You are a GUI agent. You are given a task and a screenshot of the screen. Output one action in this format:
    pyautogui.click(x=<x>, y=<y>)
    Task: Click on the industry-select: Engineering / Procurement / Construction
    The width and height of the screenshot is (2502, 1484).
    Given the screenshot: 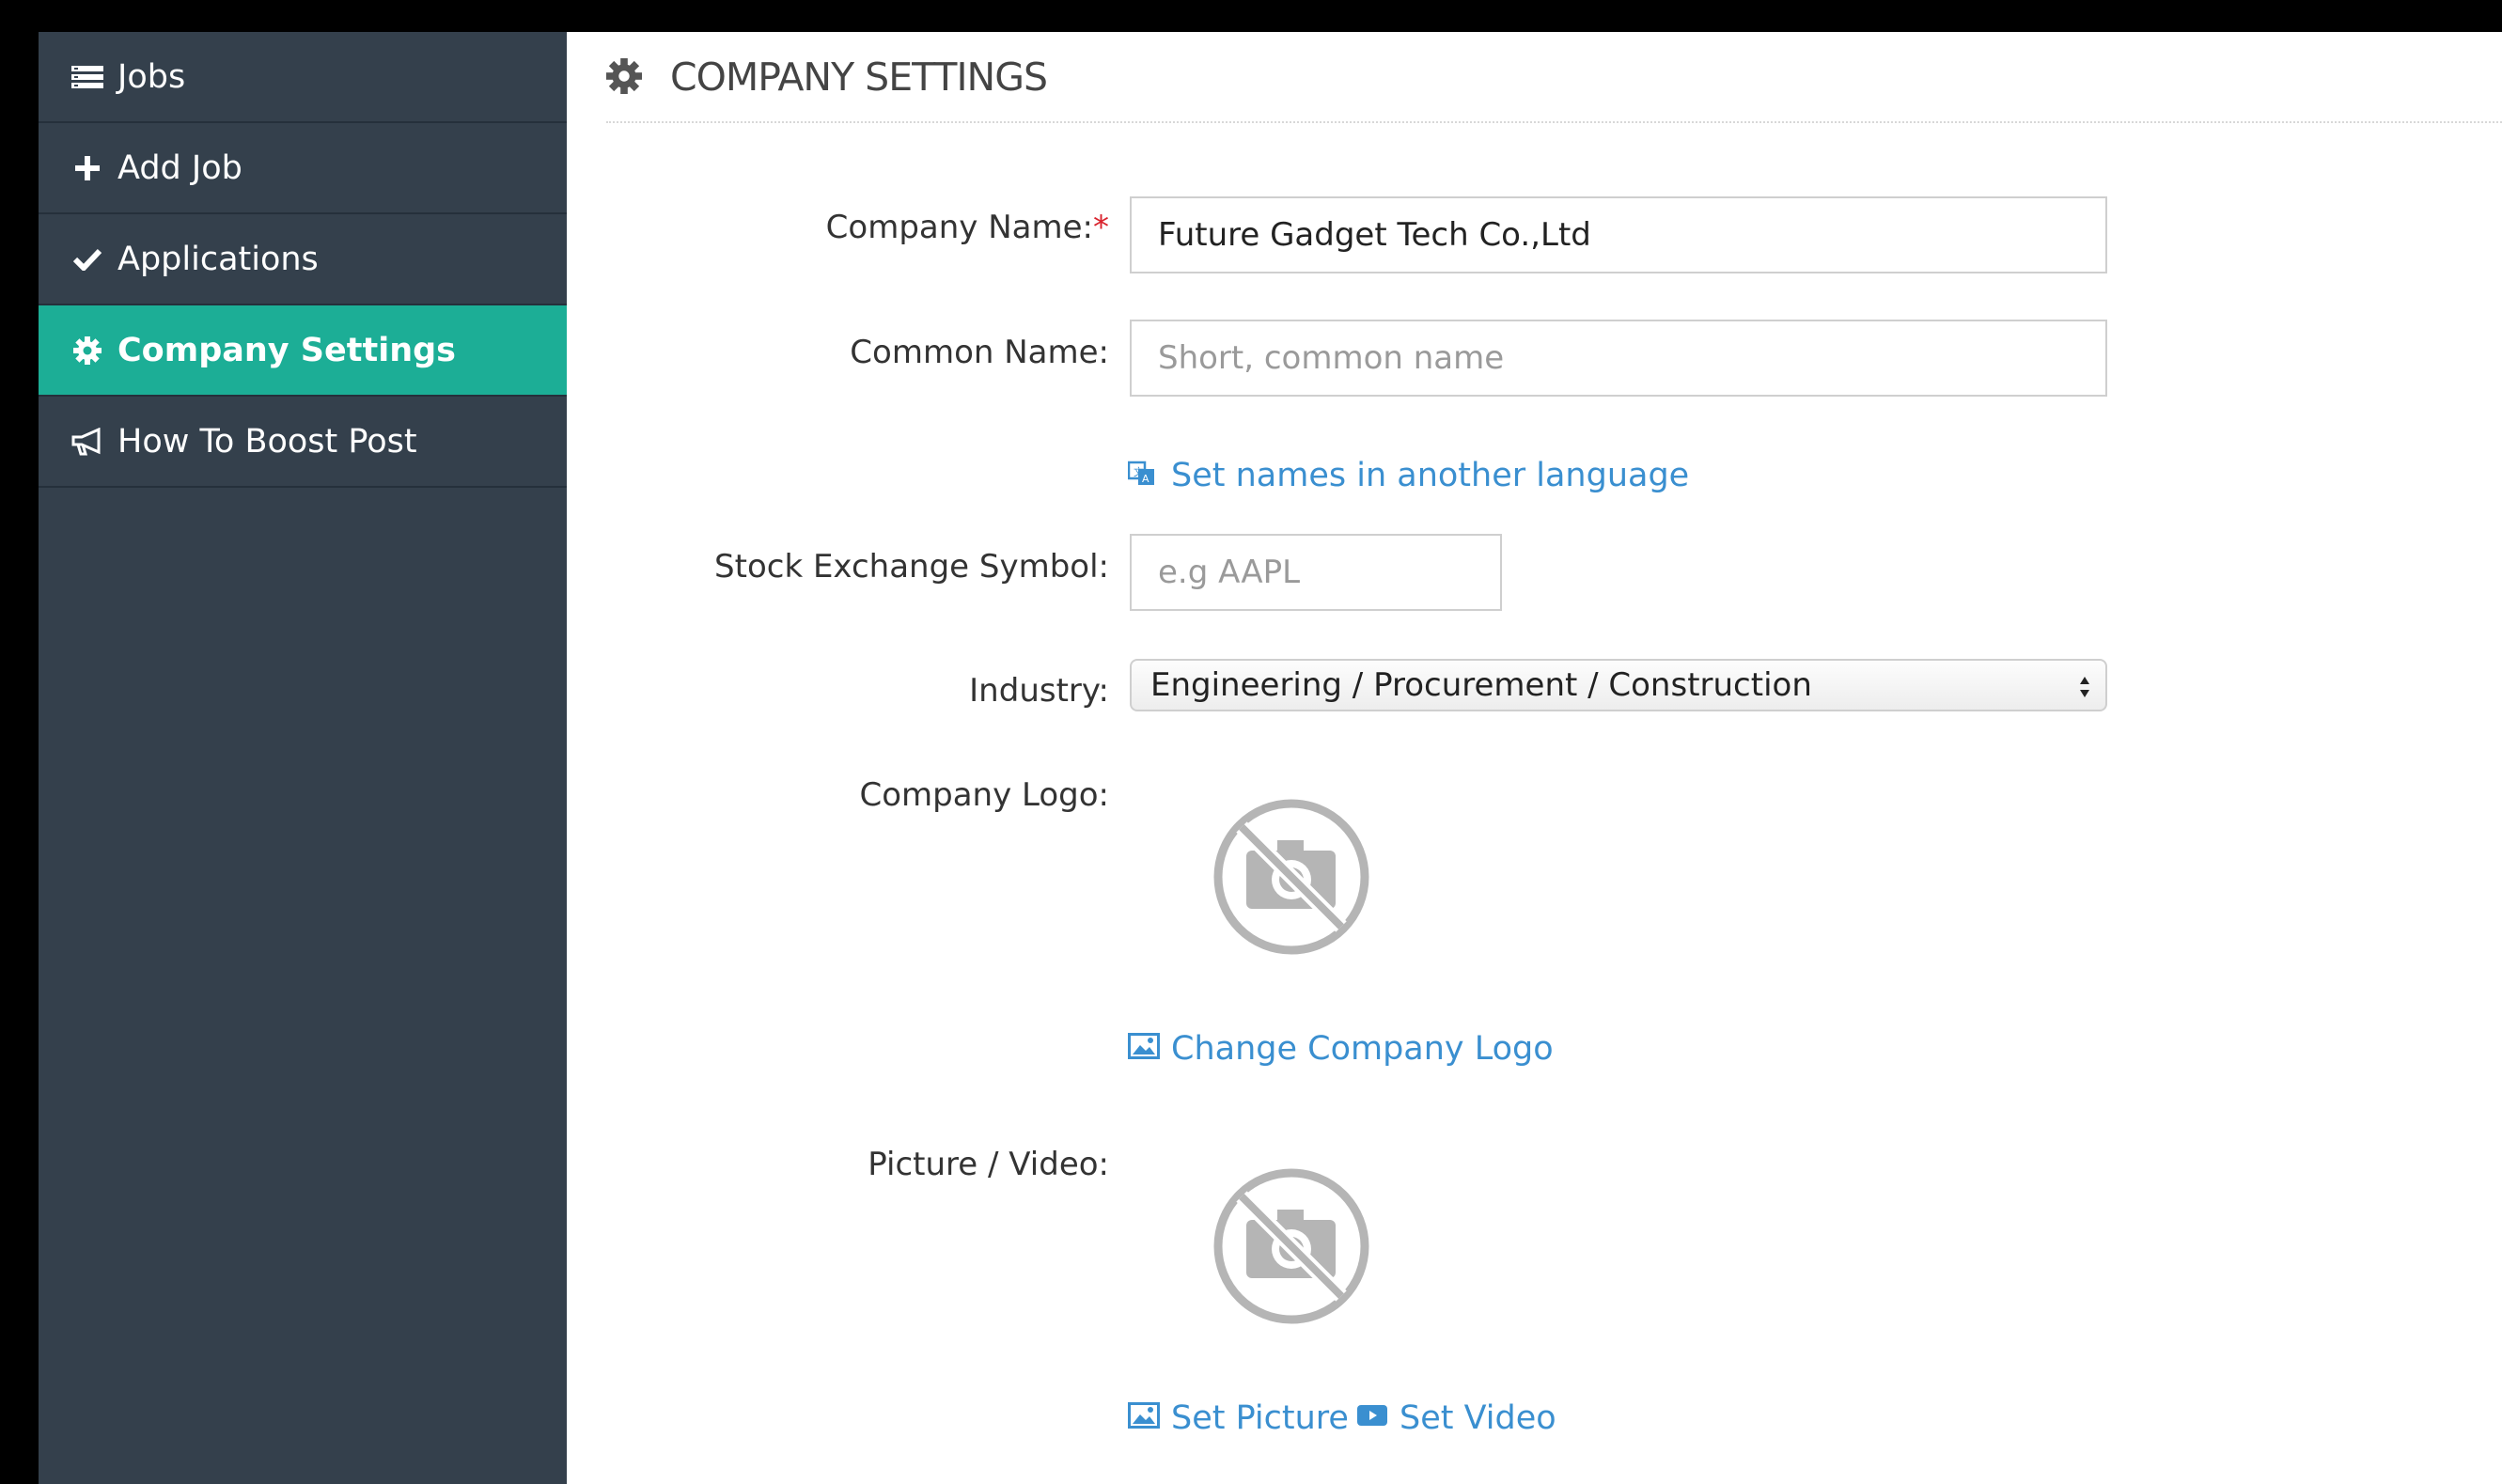 What is the action you would take?
    pyautogui.click(x=1618, y=685)
    